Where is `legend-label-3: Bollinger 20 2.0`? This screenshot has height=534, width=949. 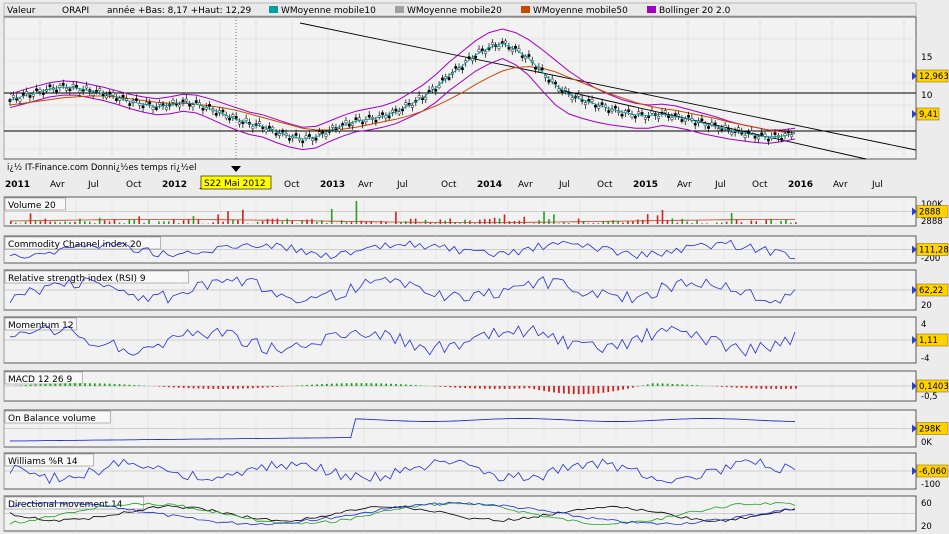
legend-label-3: Bollinger 20 2.0 is located at coordinates (695, 11).